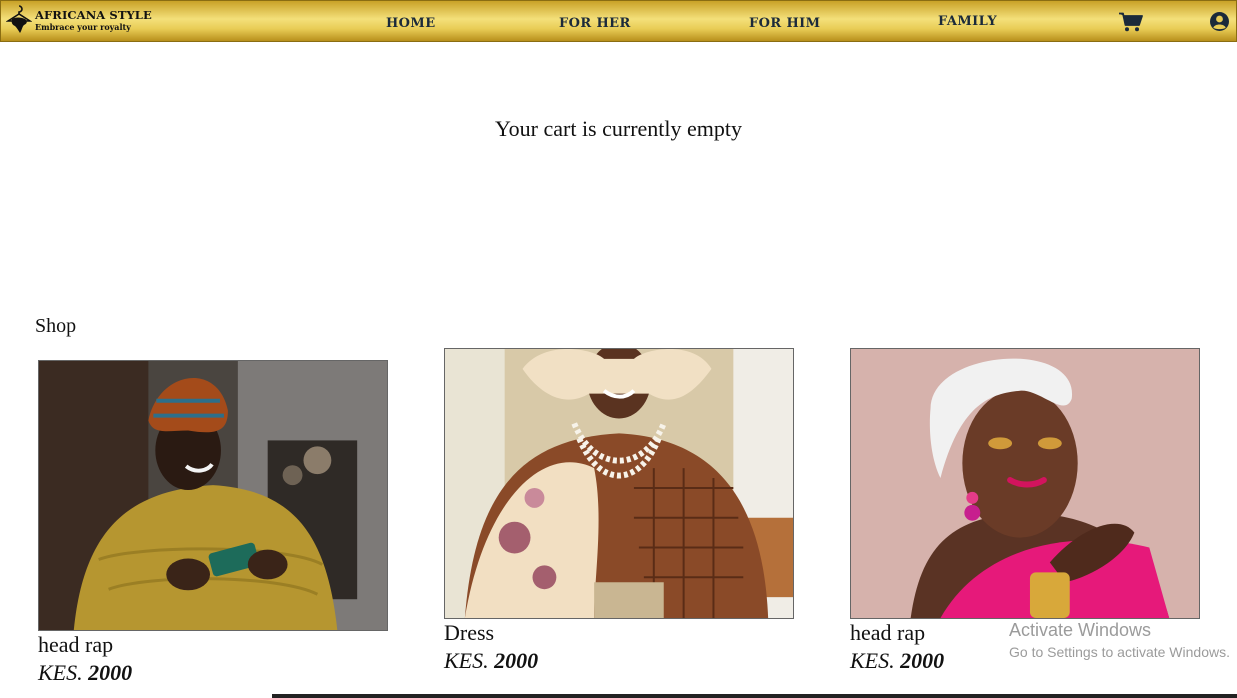 The image size is (1237, 698). I want to click on product-card: head rap KES. 2000, so click(213, 524).